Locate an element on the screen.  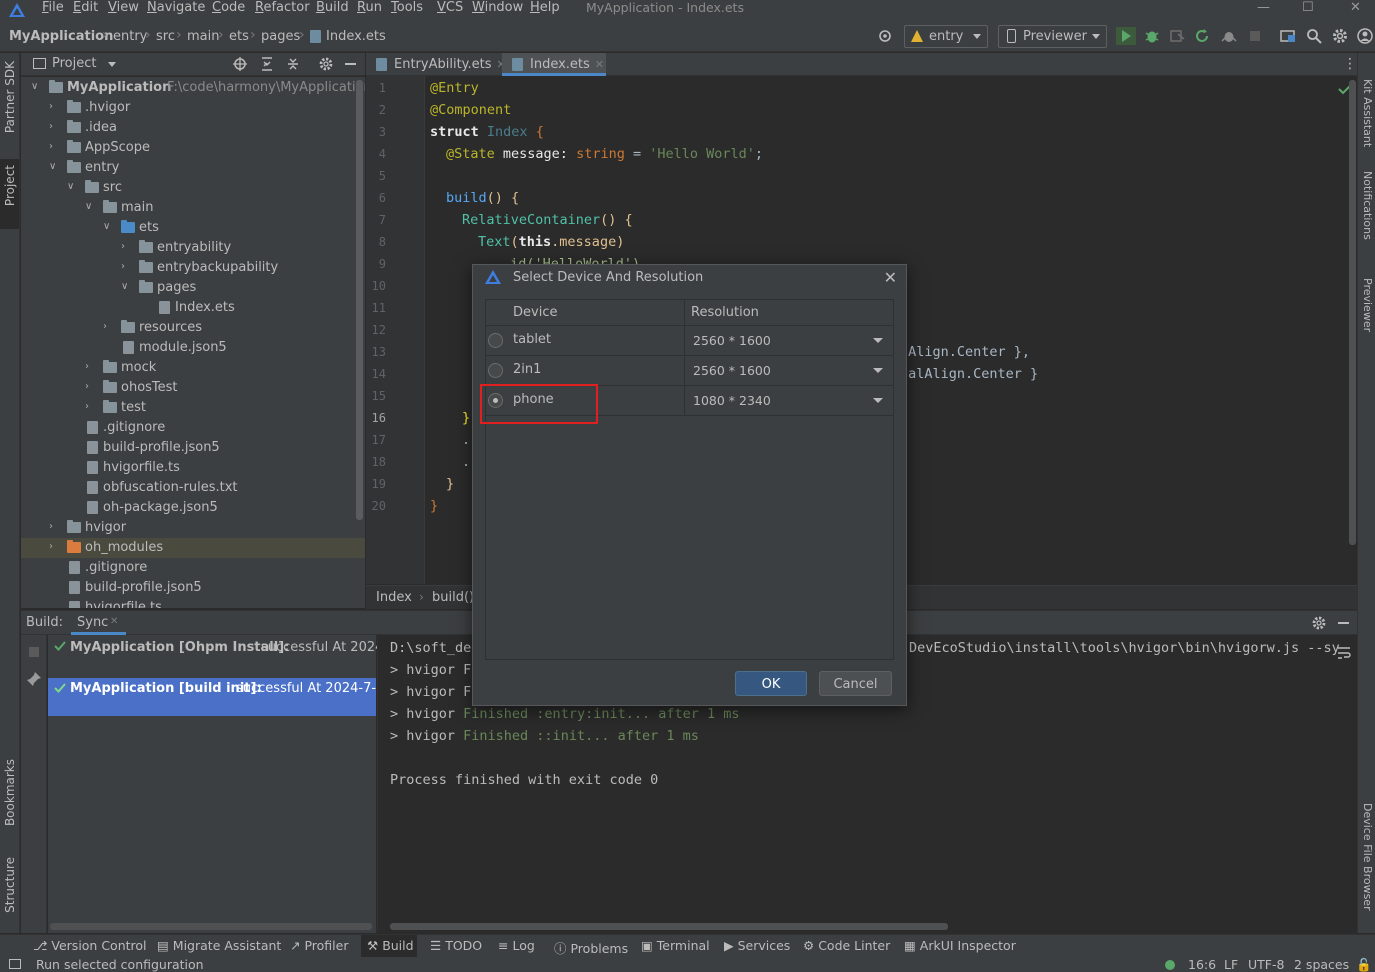
device-row-tablet: tablet 2560 * 1600 is located at coordinates (689, 341).